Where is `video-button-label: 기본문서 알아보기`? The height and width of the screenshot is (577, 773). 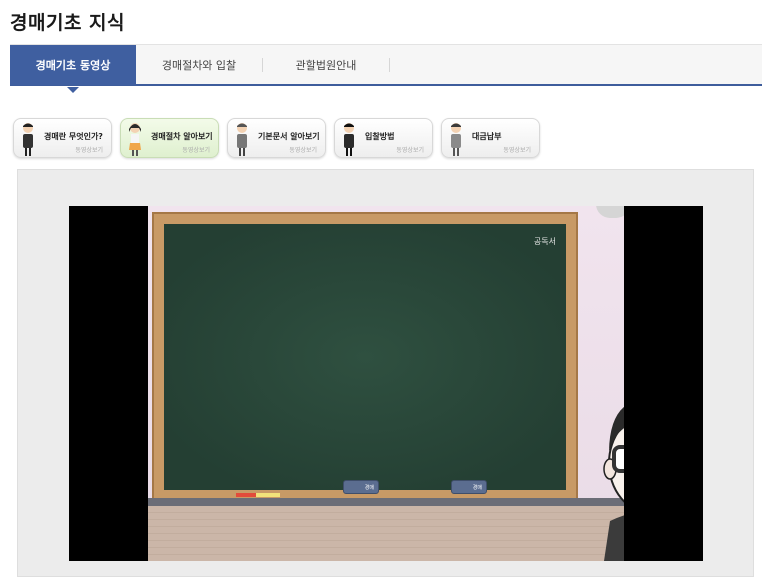
video-button-label: 기본문서 알아보기 is located at coordinates (289, 136).